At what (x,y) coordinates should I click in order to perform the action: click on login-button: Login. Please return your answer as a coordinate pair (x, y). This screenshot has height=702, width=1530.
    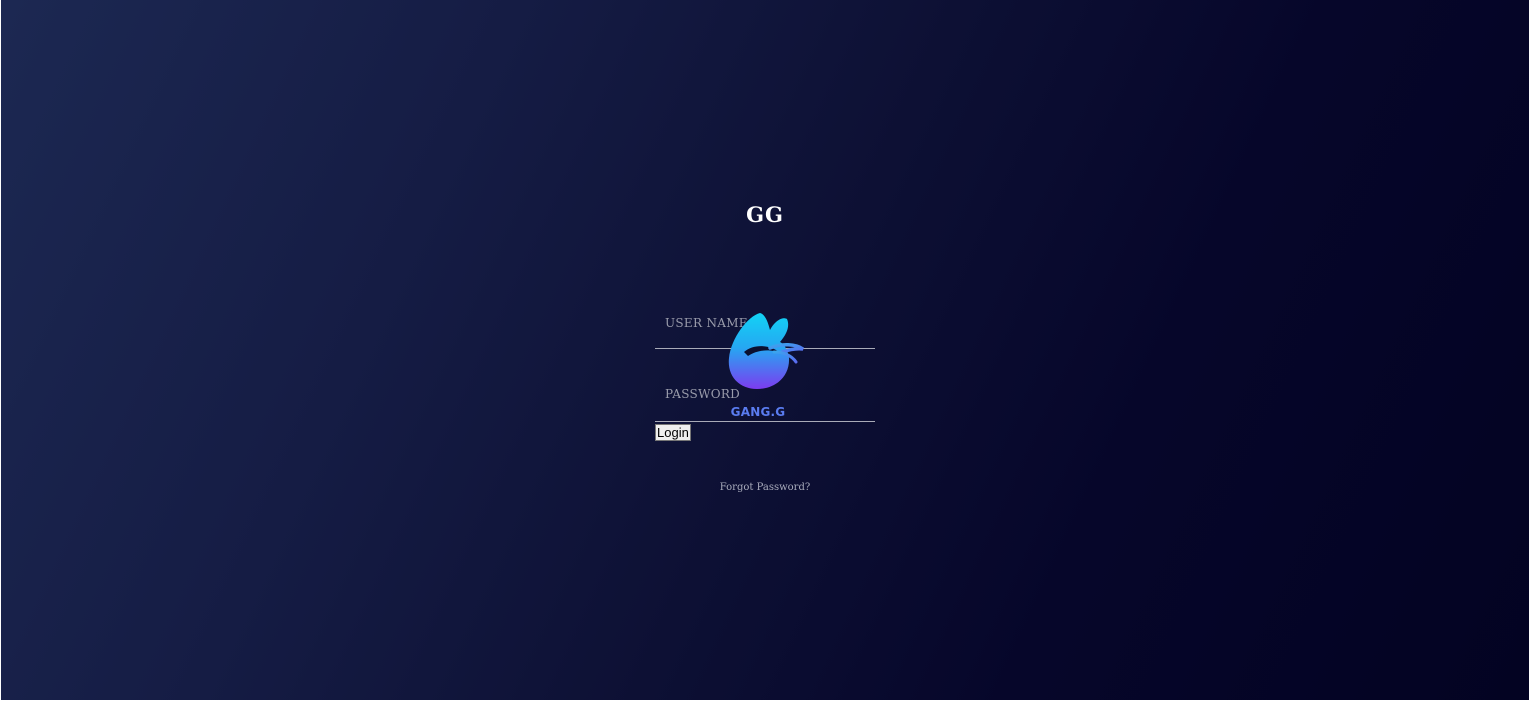
    Looking at the image, I should click on (673, 432).